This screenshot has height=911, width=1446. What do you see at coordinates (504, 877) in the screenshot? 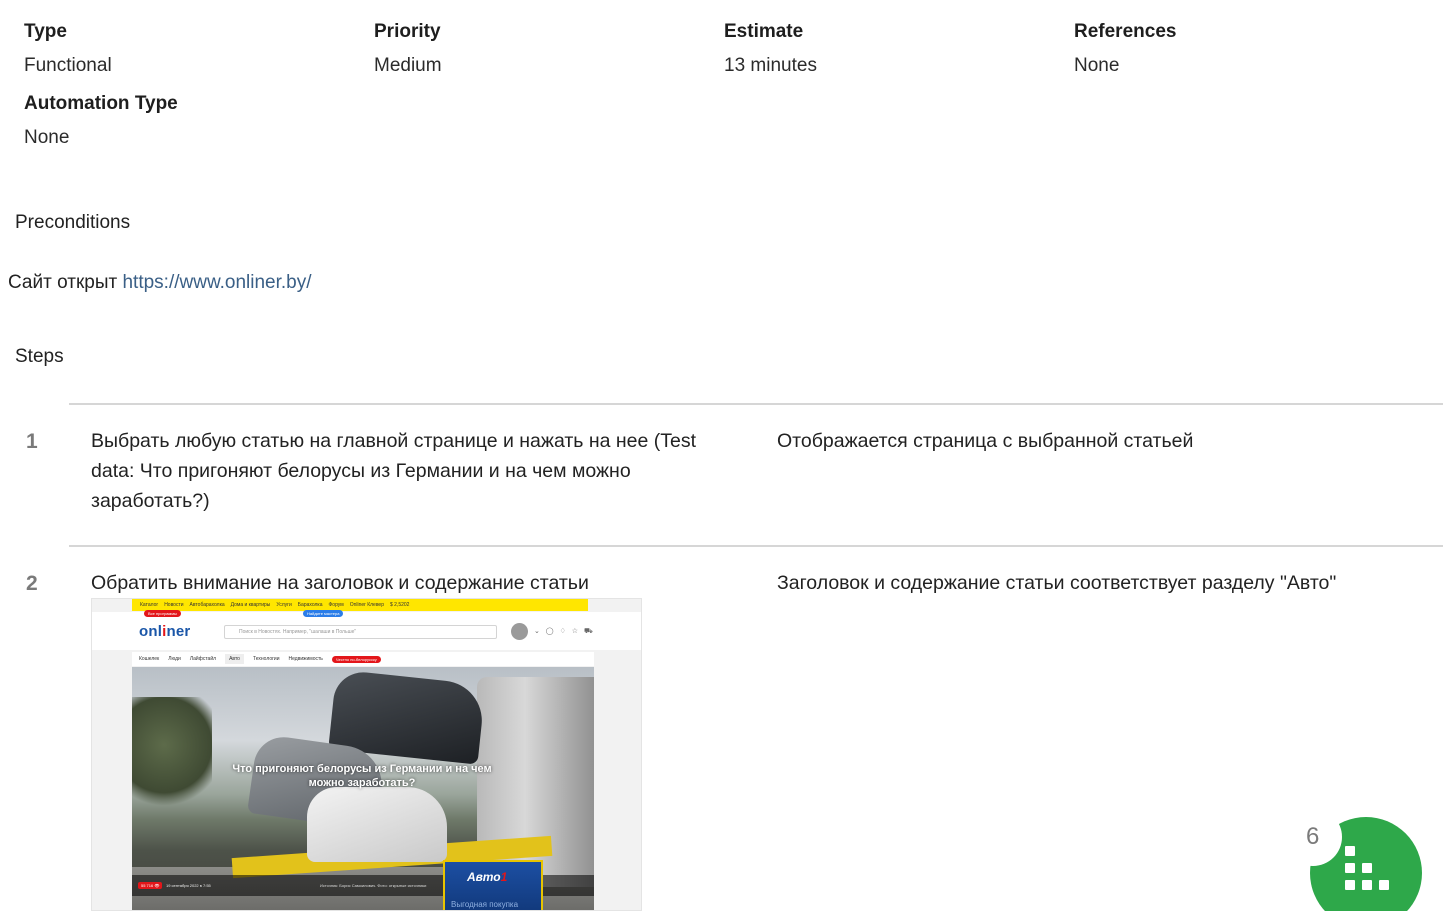
I see `shot-ad-logo-accent: 1` at bounding box center [504, 877].